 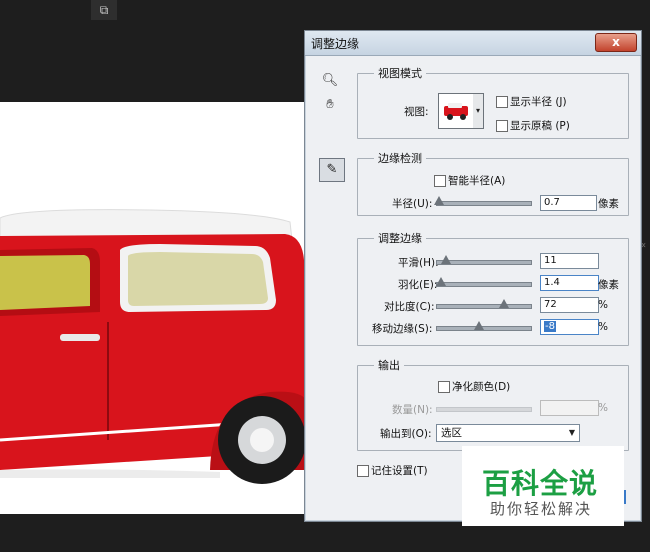 What do you see at coordinates (508, 433) in the screenshot?
I see `output-to-select: 选区 ▼` at bounding box center [508, 433].